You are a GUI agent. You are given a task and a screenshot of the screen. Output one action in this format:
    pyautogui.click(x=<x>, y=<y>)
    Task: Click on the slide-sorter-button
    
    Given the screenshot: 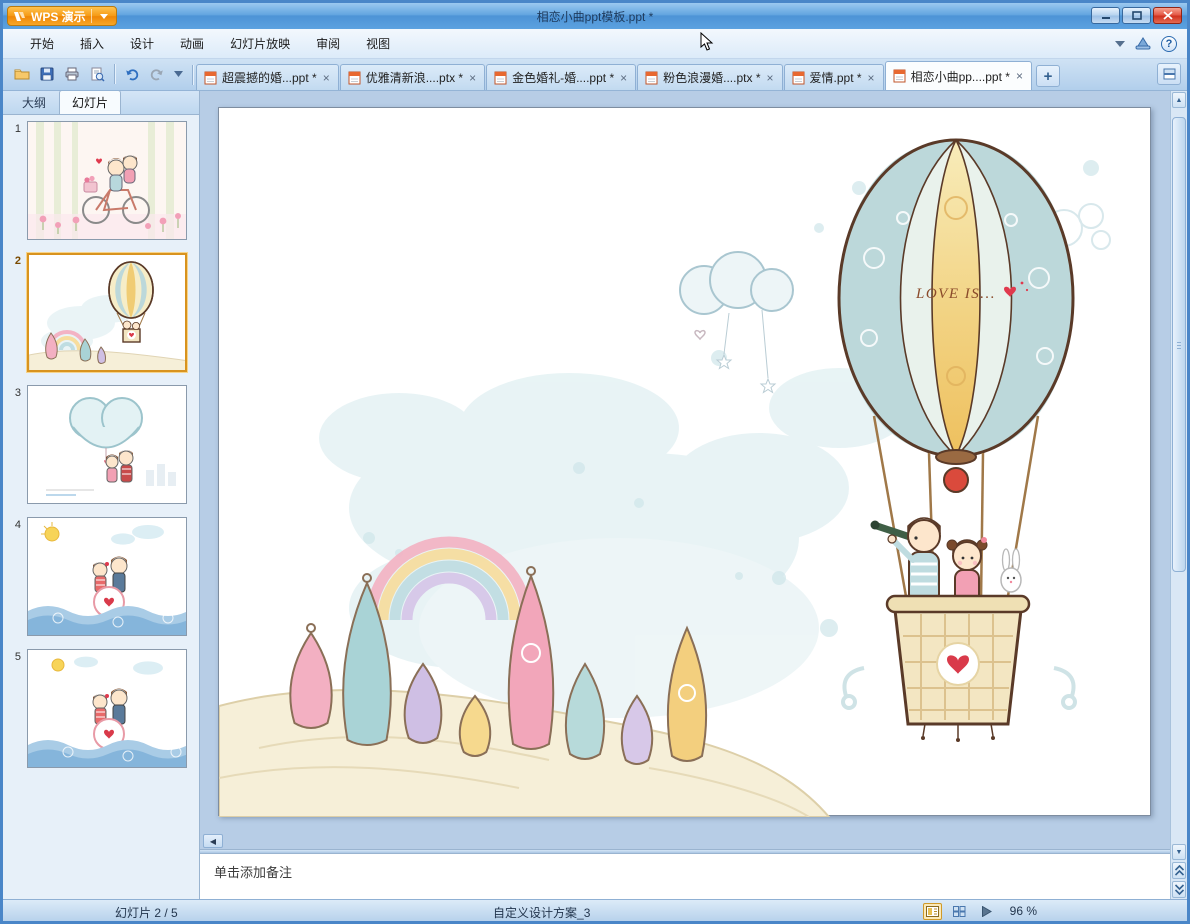 What is the action you would take?
    pyautogui.click(x=959, y=911)
    